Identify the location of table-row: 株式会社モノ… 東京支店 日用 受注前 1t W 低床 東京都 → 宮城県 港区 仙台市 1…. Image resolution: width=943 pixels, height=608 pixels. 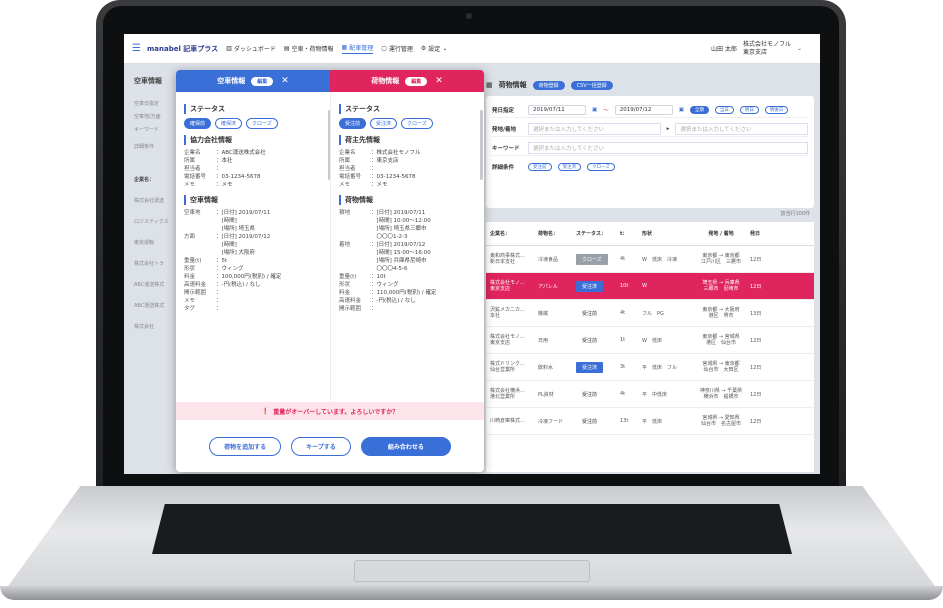
(650, 340).